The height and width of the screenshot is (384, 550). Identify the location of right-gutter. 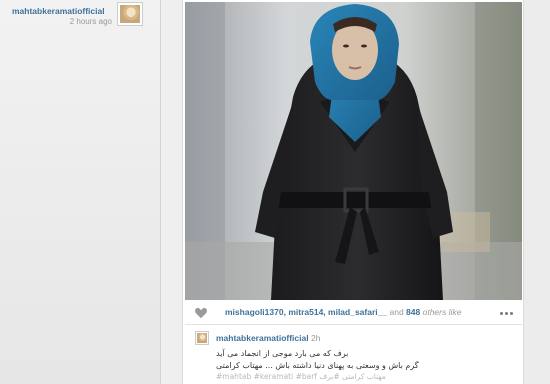
(537, 192).